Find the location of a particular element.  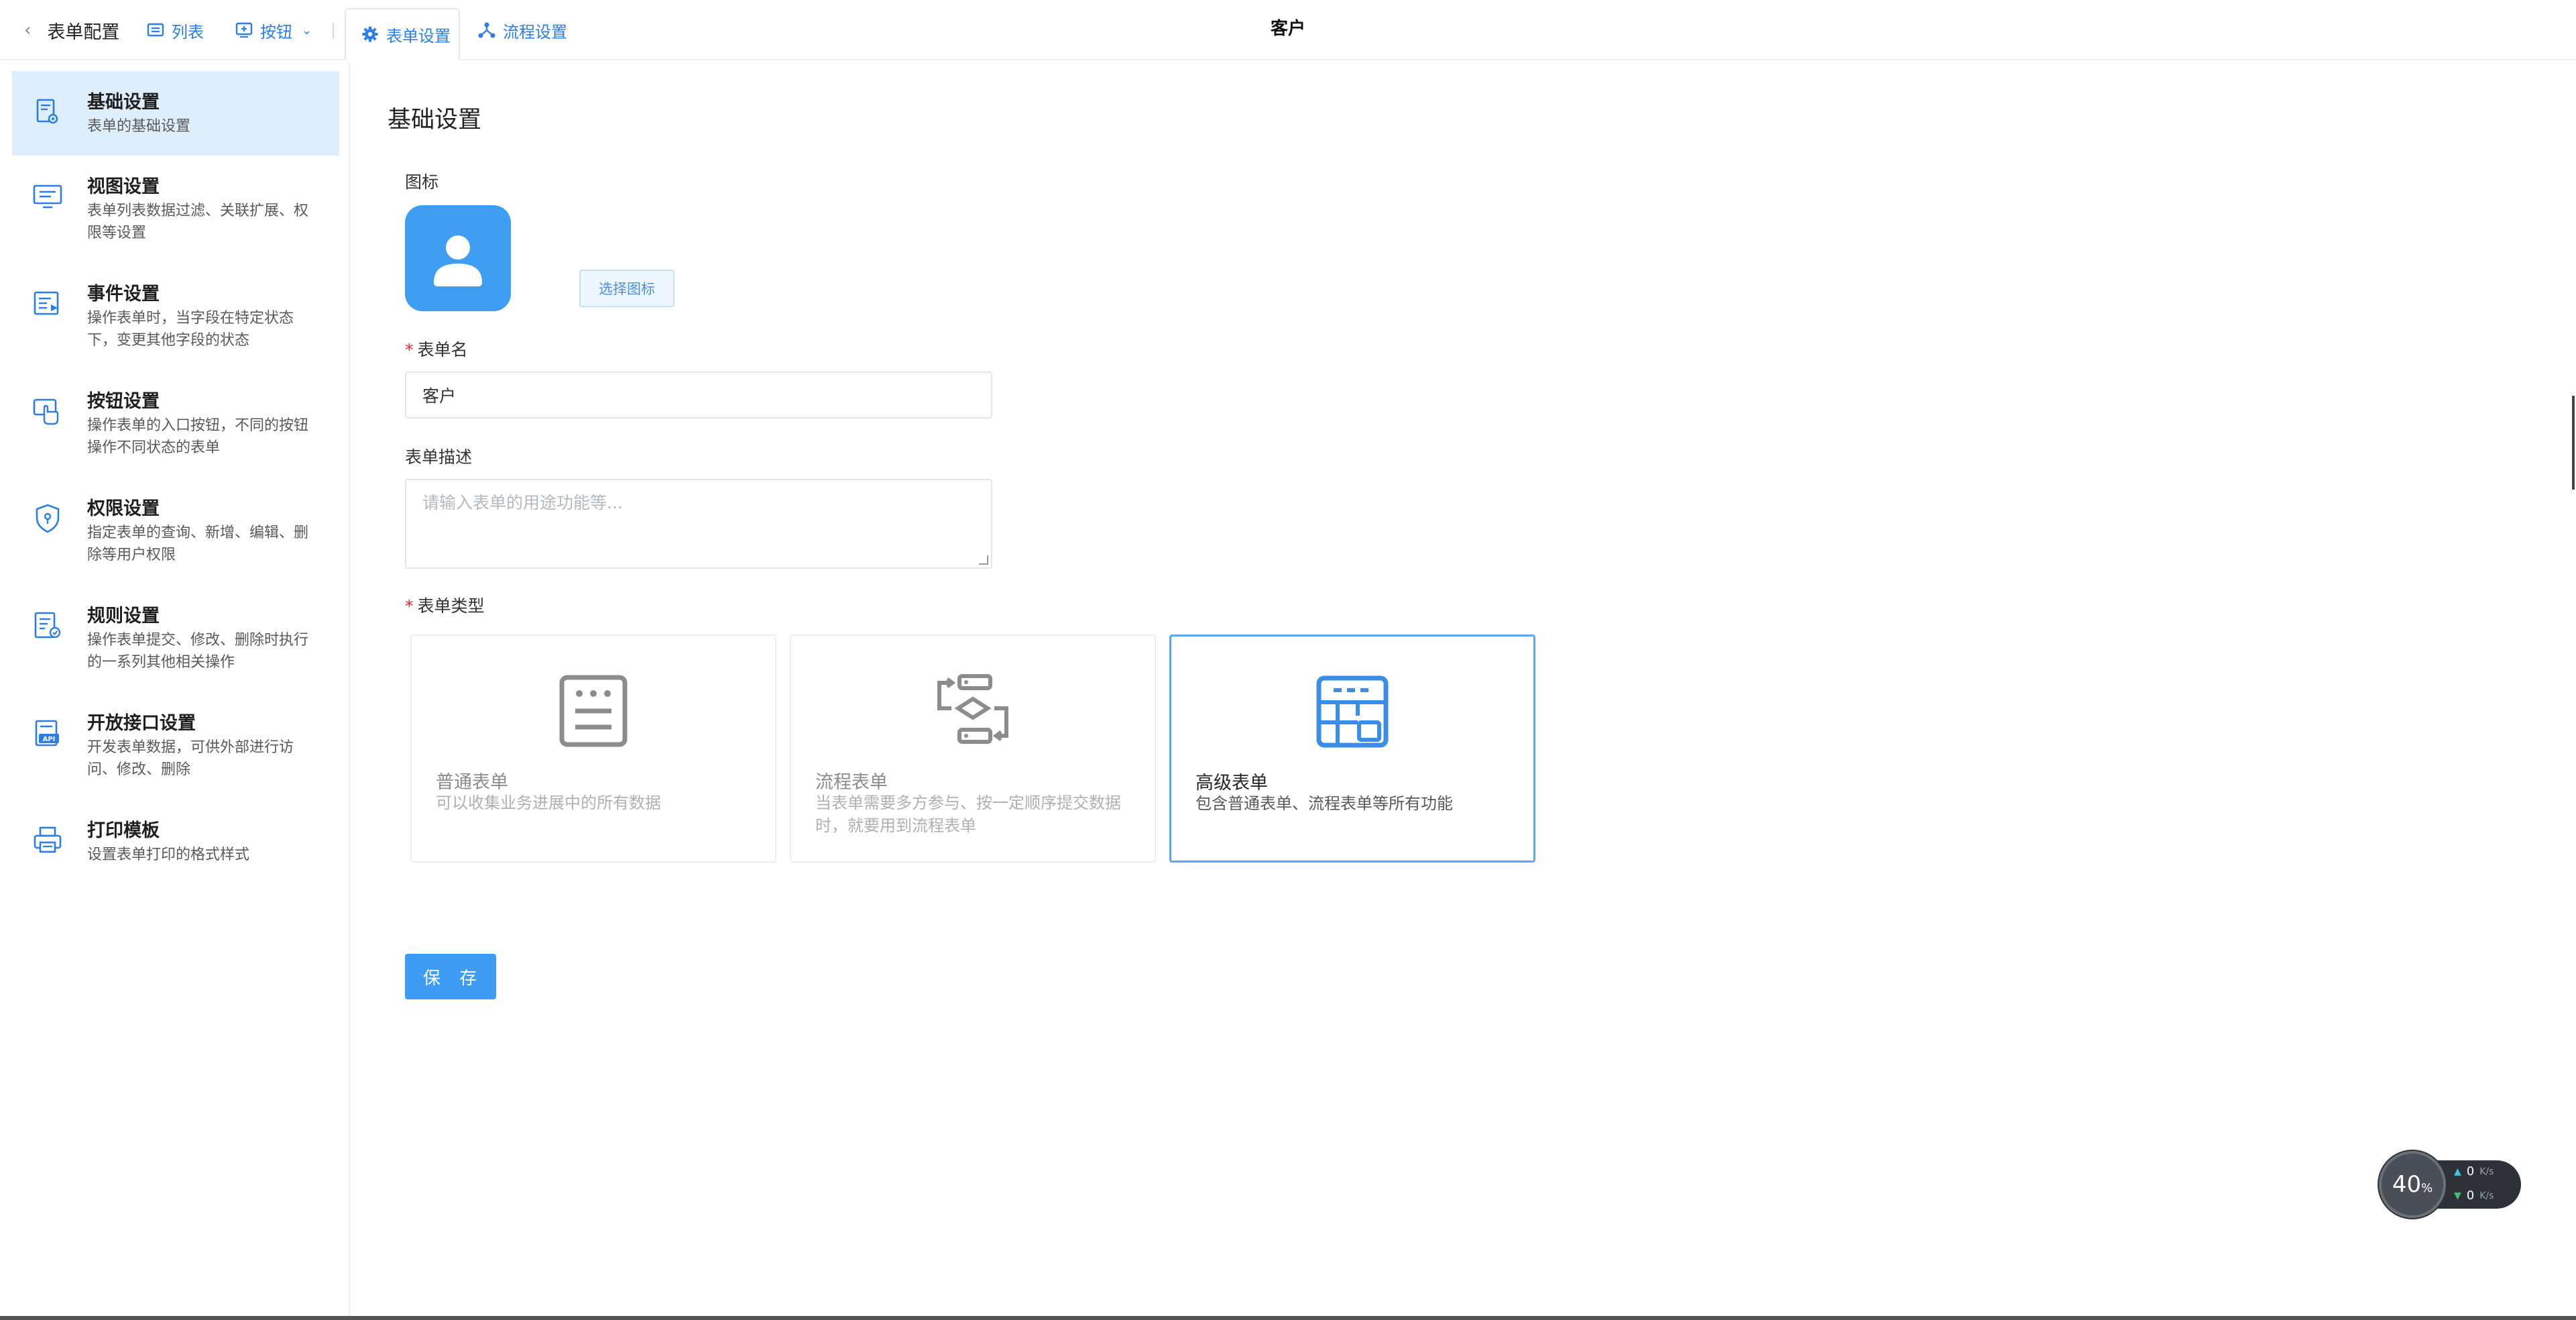

sidebar-item-rule: 规则设置 操作表单提交、修改、删除时执行的一系列其他相关操作 is located at coordinates (175, 639).